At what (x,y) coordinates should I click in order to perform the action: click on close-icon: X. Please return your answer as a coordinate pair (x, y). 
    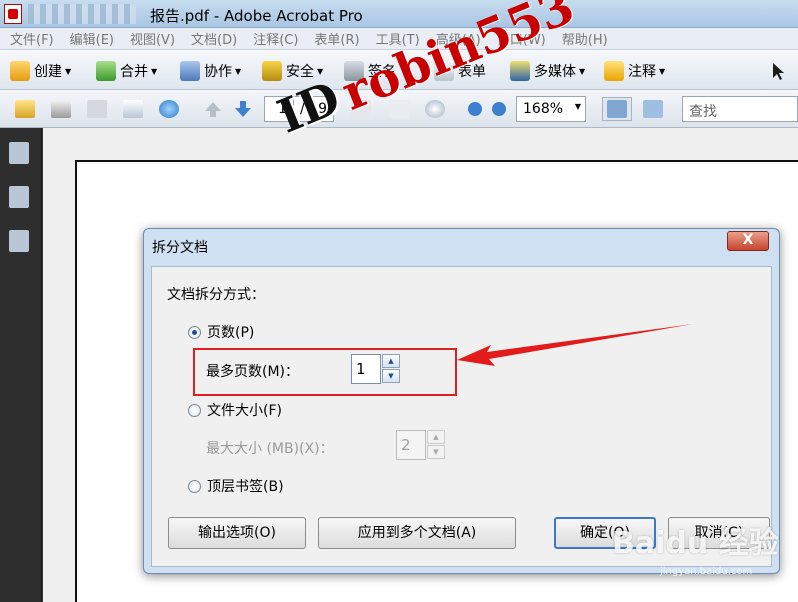
    Looking at the image, I should click on (748, 240).